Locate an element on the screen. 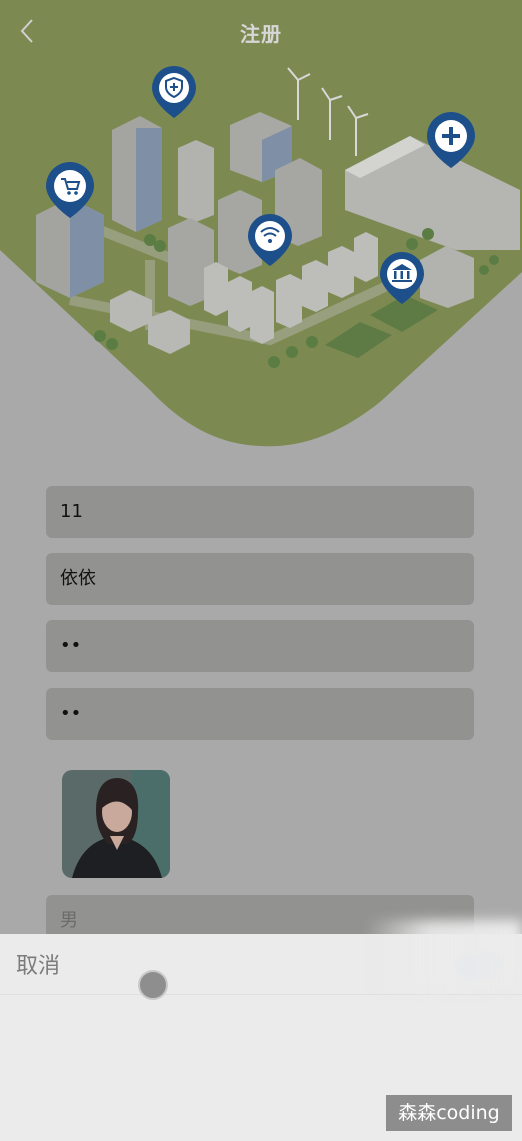 Image resolution: width=522 pixels, height=1141 pixels. sheet-fade-overlay is located at coordinates (444, 955).